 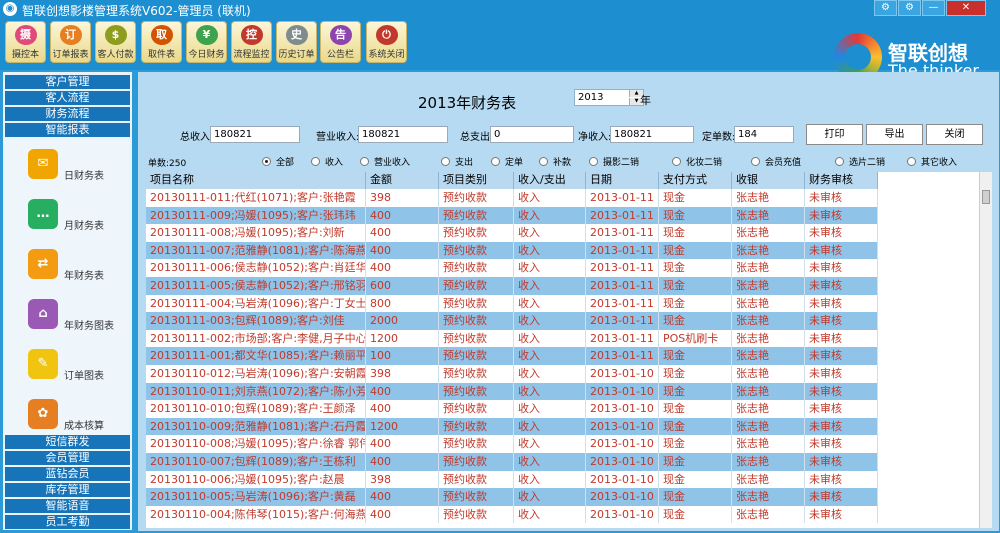 What do you see at coordinates (402, 321) in the screenshot?
I see `table-cell: 2000` at bounding box center [402, 321].